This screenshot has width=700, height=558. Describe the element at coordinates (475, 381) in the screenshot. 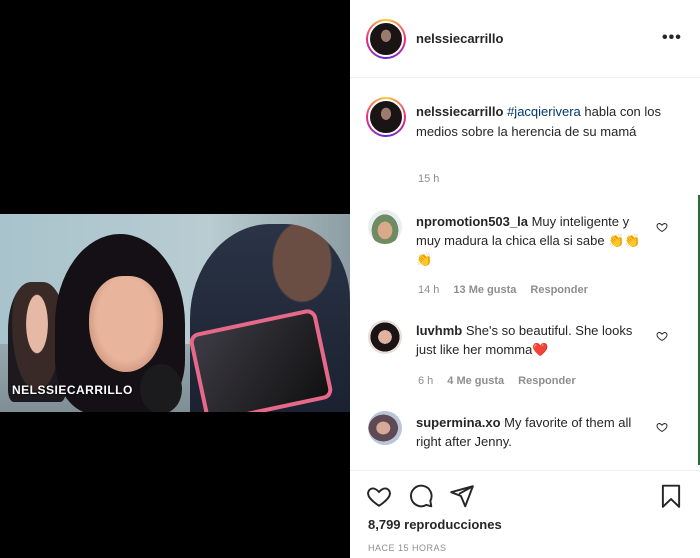

I see `comment-likes: 4 Me gusta` at that location.